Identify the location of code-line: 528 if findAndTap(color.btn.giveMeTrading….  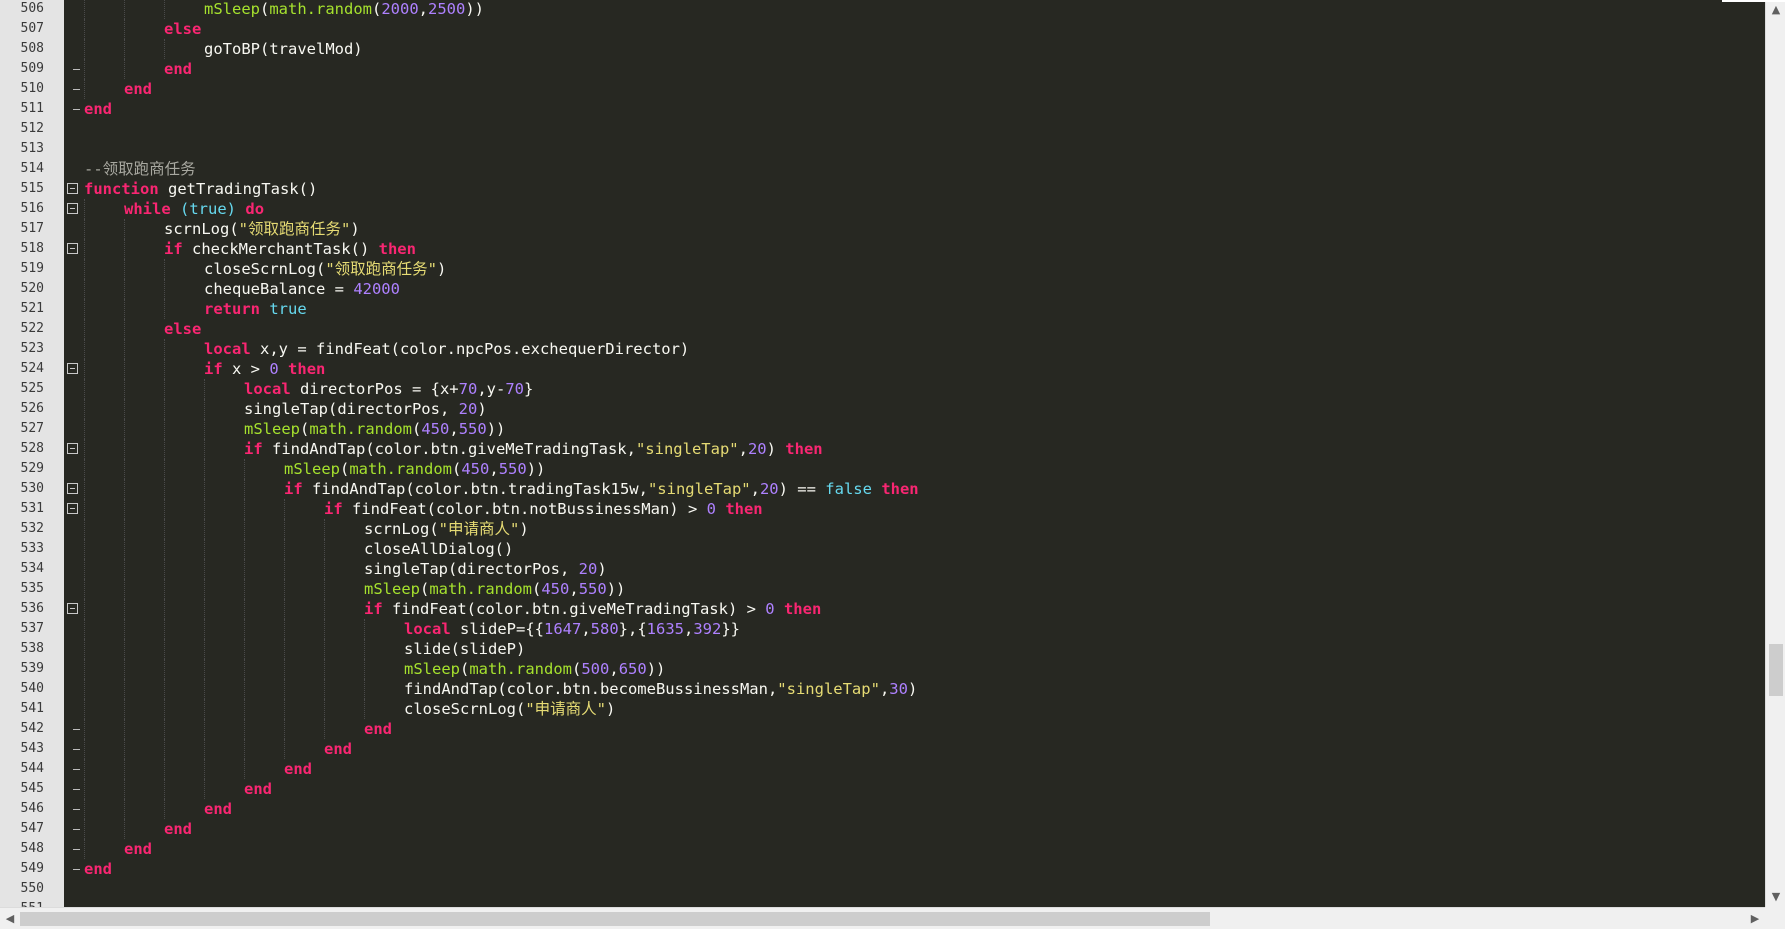
(882, 449).